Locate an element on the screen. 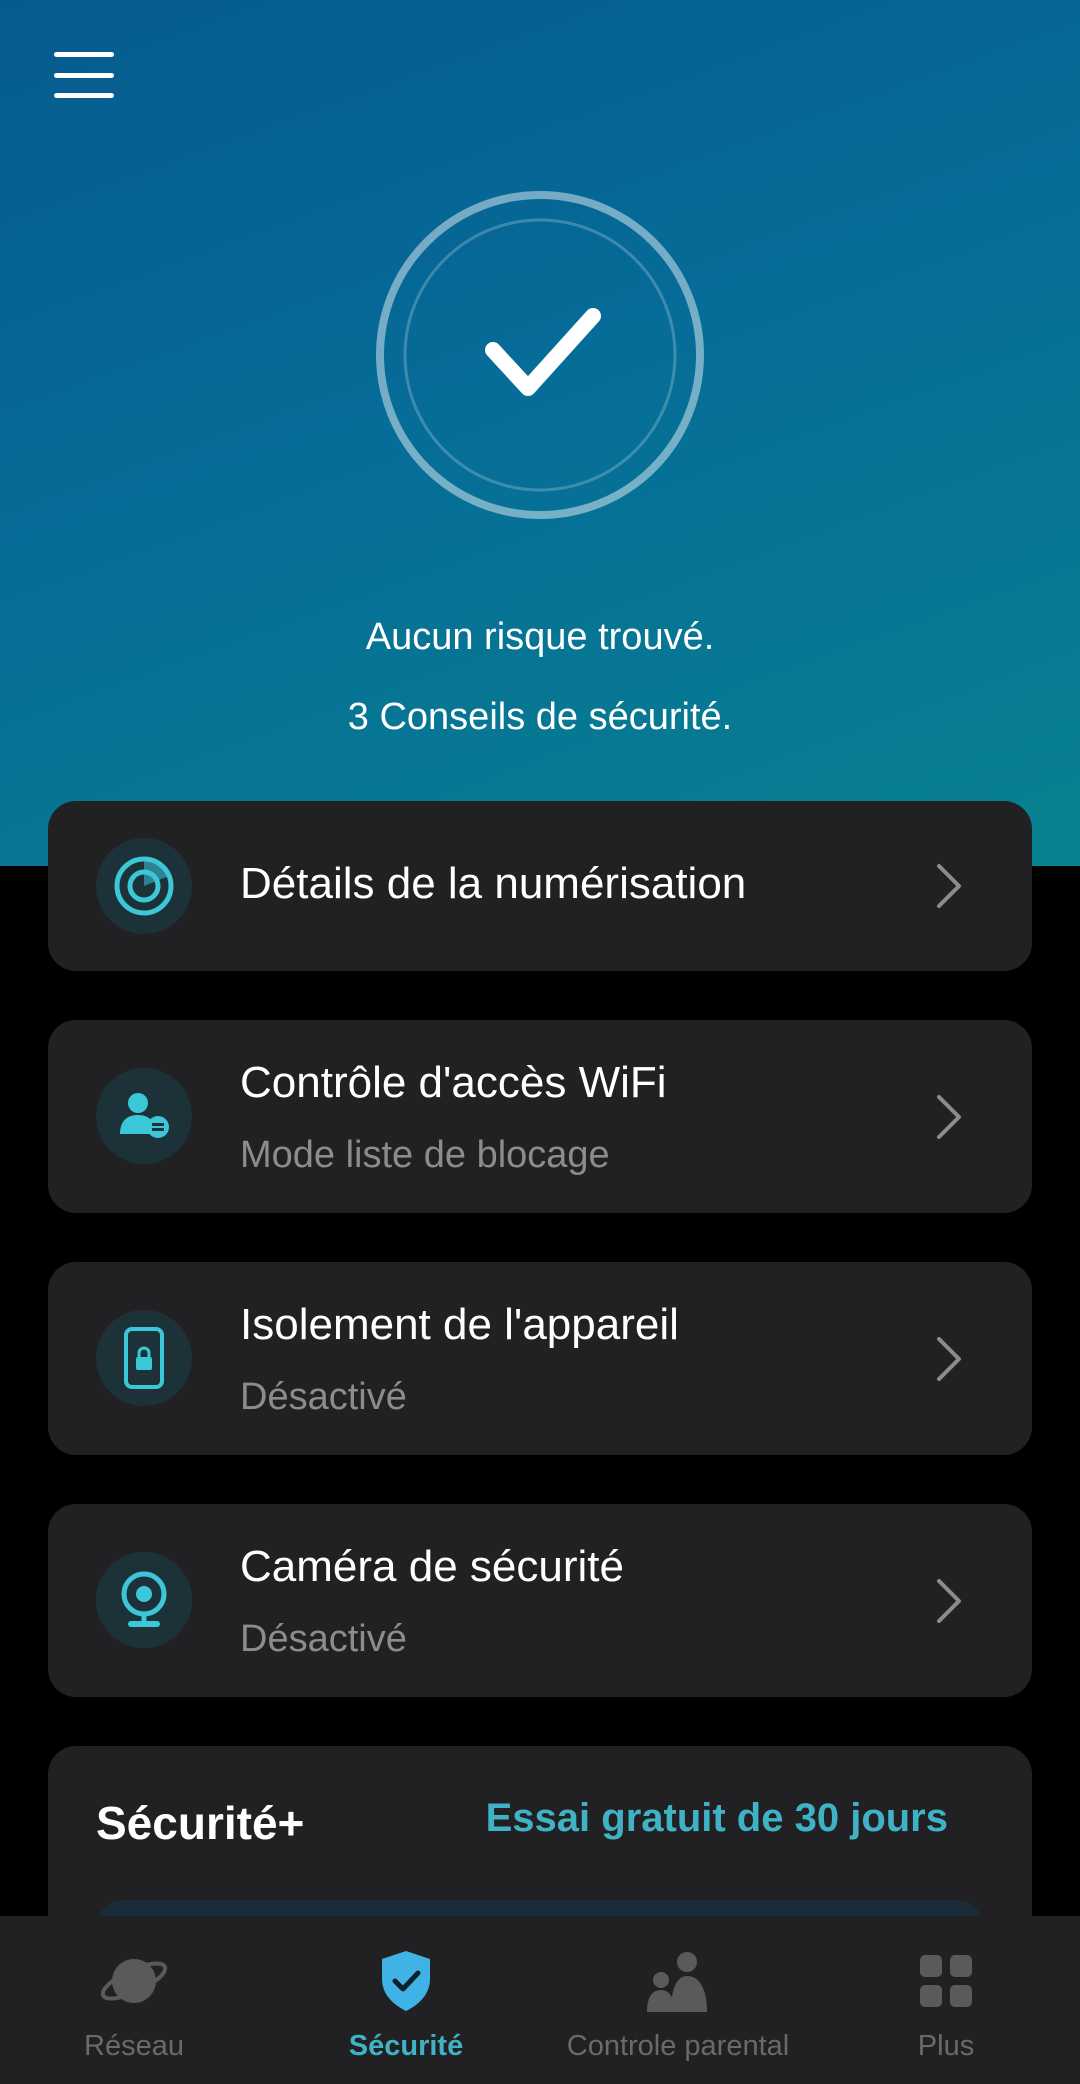 Image resolution: width=1080 pixels, height=2084 pixels. user-list-icon is located at coordinates (144, 1116).